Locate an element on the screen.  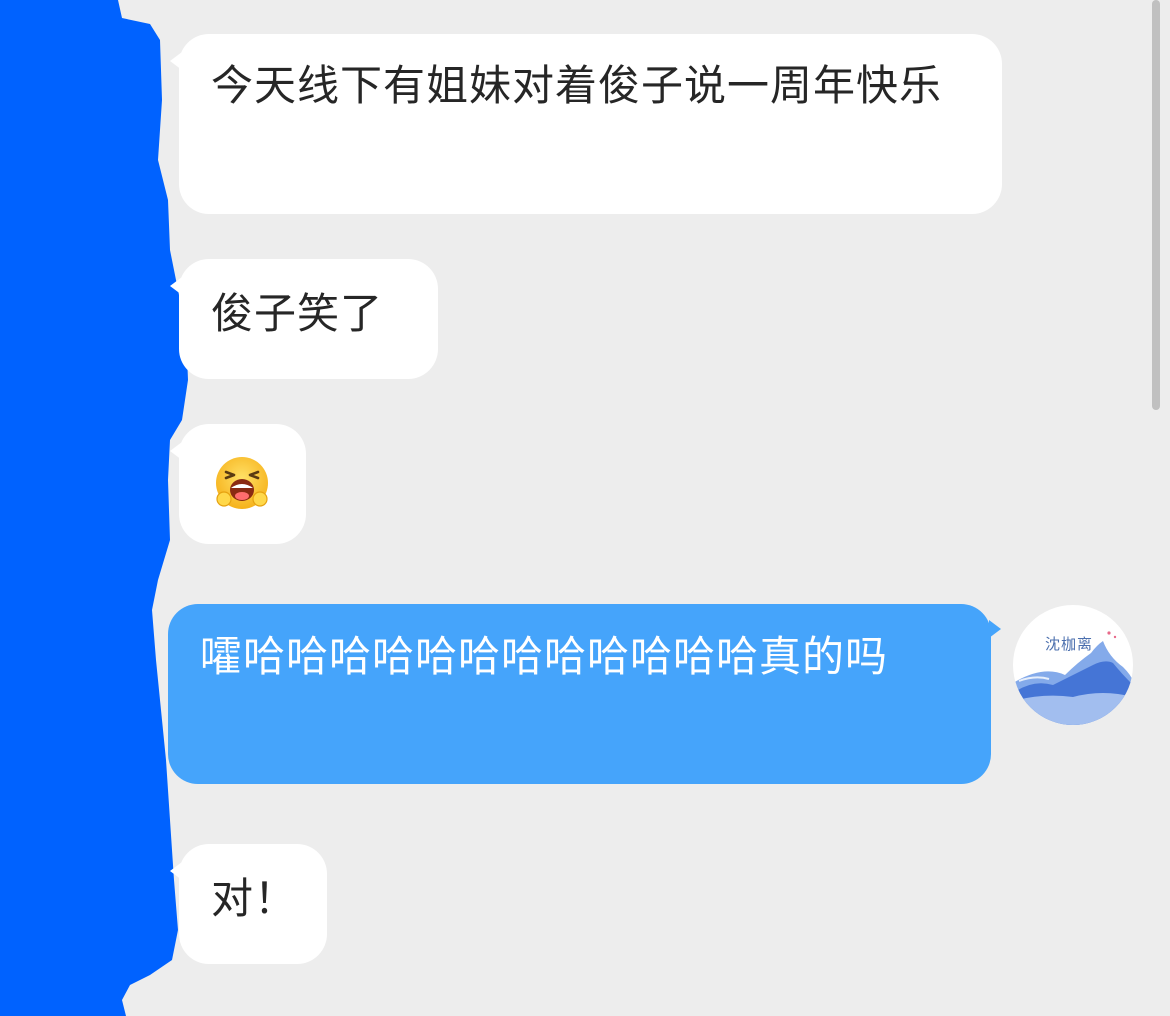
message-bubble-incoming: 俊子笑了 is located at coordinates (304, 319).